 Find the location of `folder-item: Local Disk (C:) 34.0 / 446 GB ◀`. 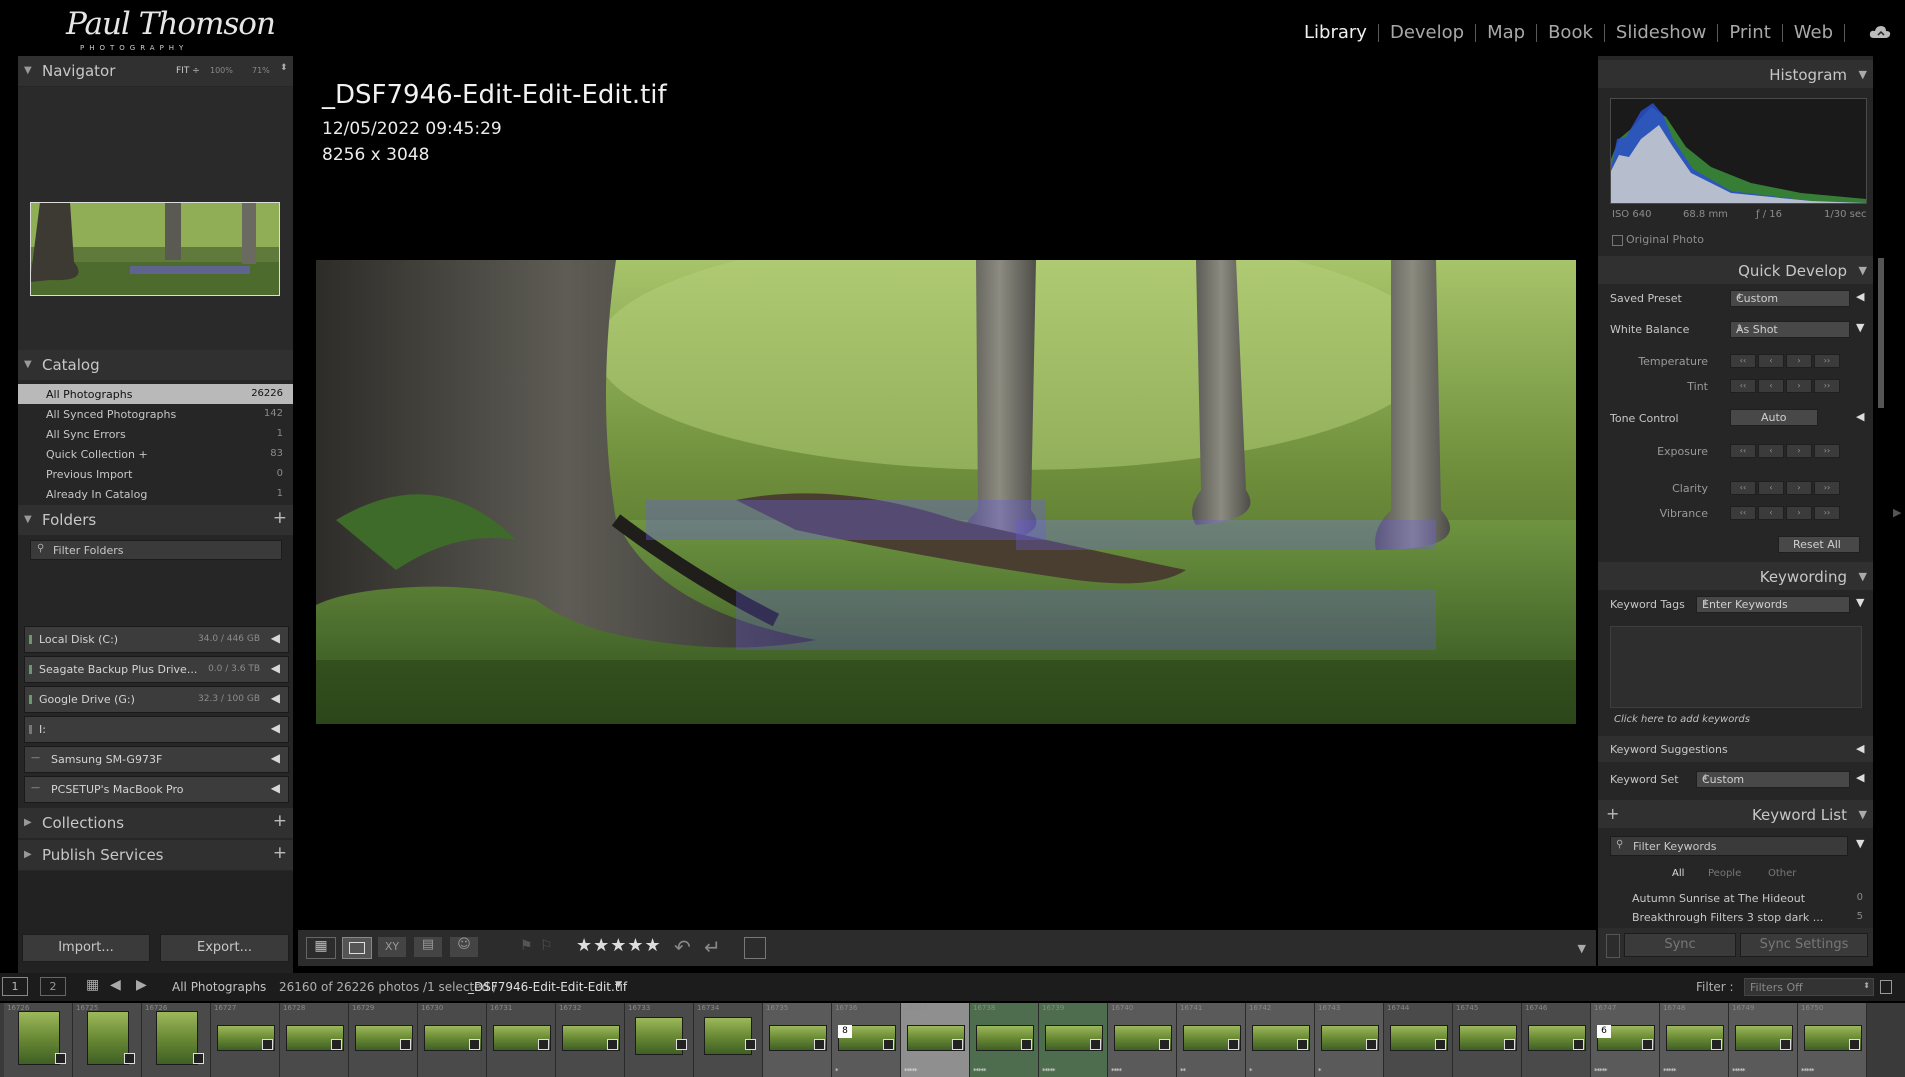

folder-item: Local Disk (C:) 34.0 / 446 GB ◀ is located at coordinates (156, 639).